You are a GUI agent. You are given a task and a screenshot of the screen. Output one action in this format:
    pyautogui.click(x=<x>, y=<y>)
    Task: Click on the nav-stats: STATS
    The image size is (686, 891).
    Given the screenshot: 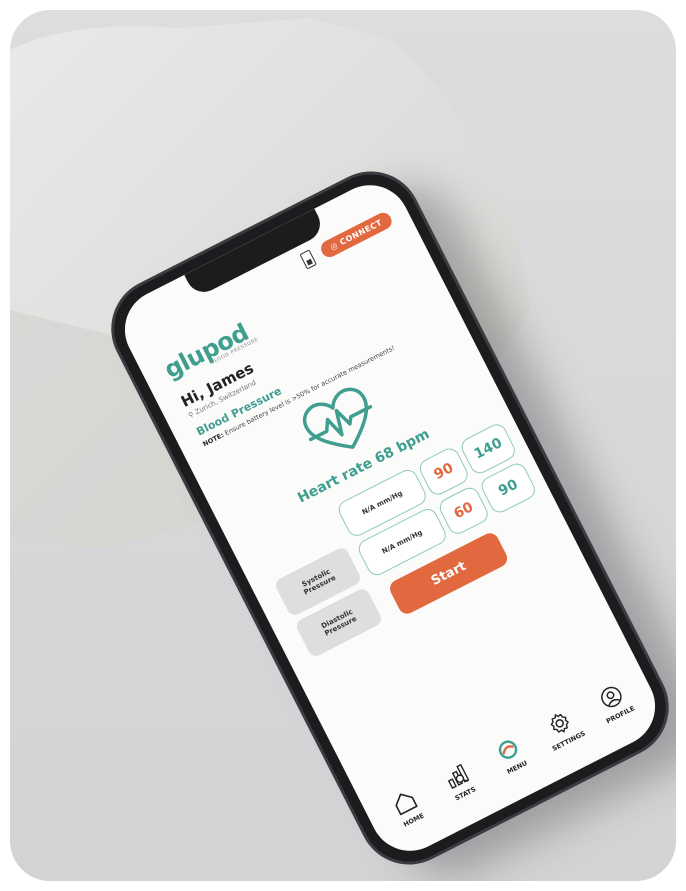 What is the action you would take?
    pyautogui.click(x=459, y=781)
    